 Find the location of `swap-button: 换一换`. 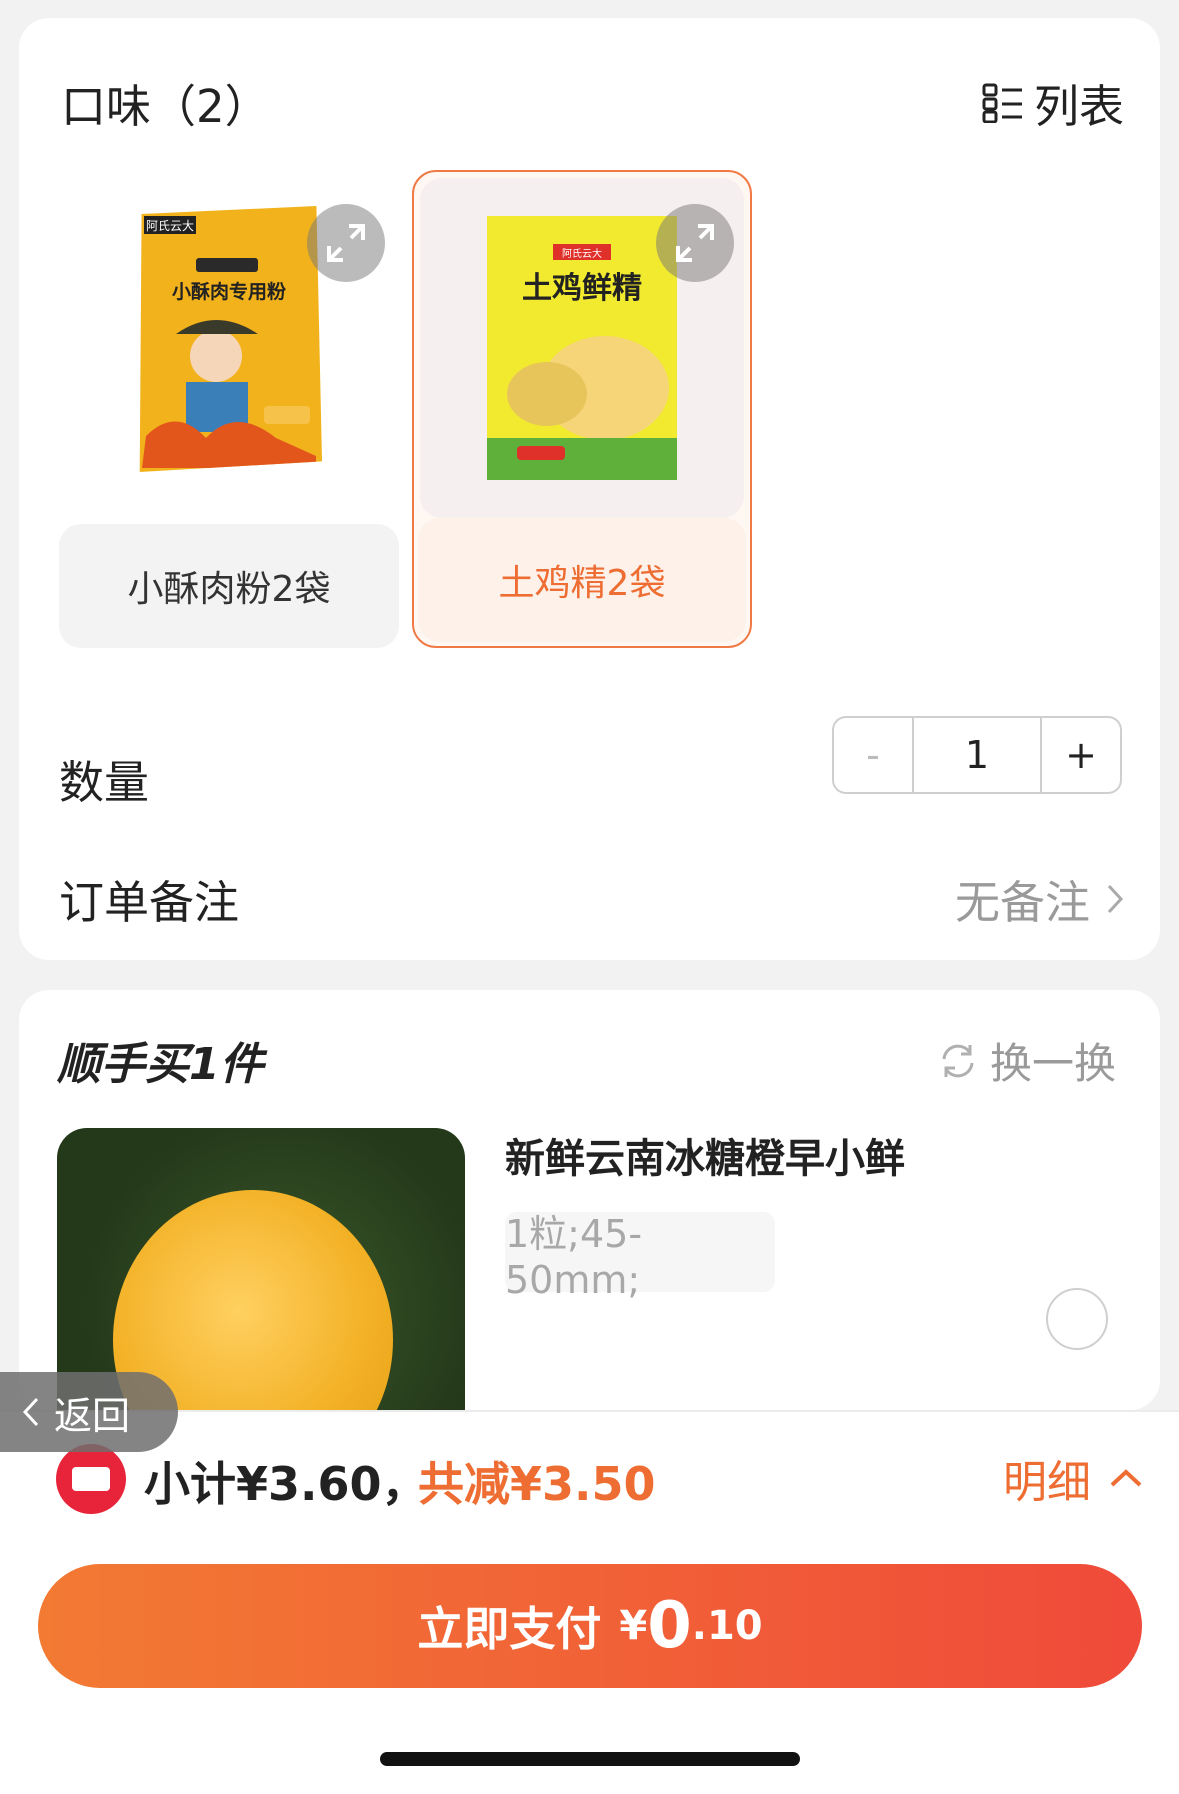

swap-button: 换一换 is located at coordinates (1026, 1060).